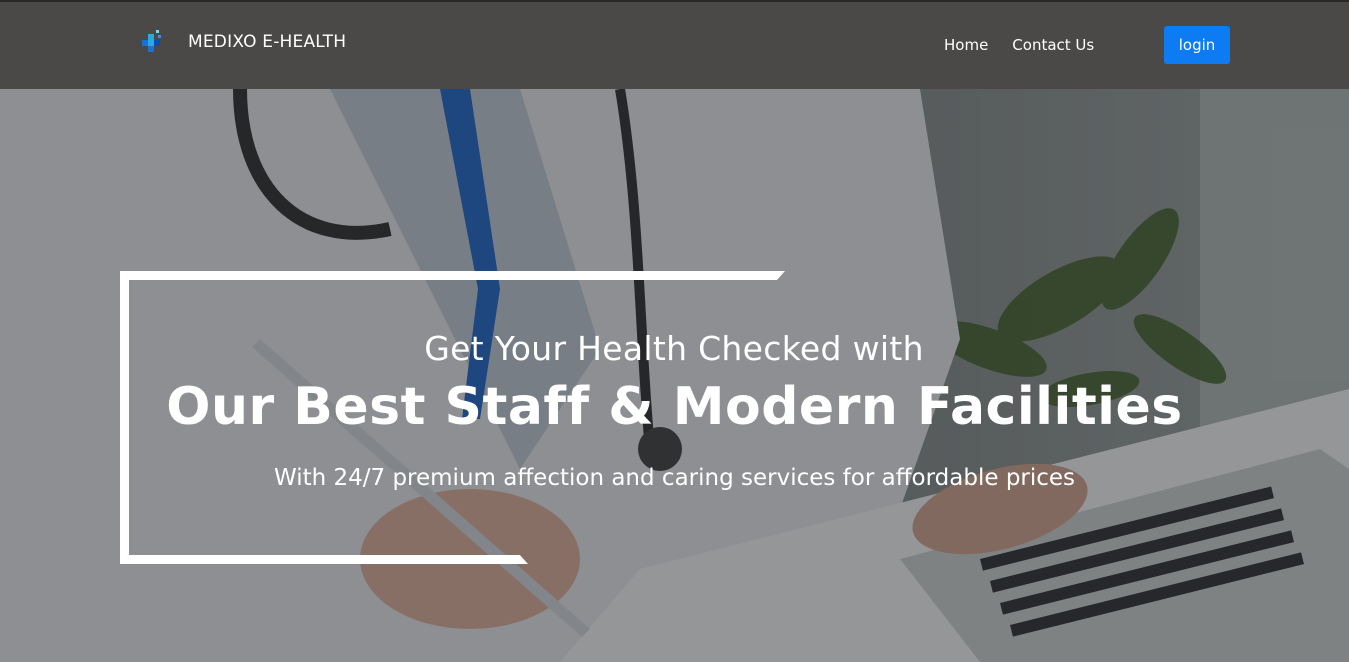 This screenshot has height=662, width=1349. What do you see at coordinates (966, 45) in the screenshot?
I see `nav-link-home: Home` at bounding box center [966, 45].